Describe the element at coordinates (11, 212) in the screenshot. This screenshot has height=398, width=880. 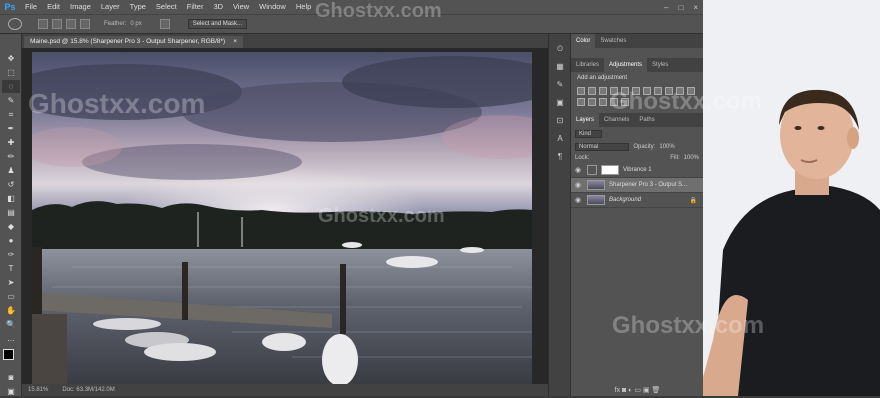
I see `gradient-icon: ▤` at that location.